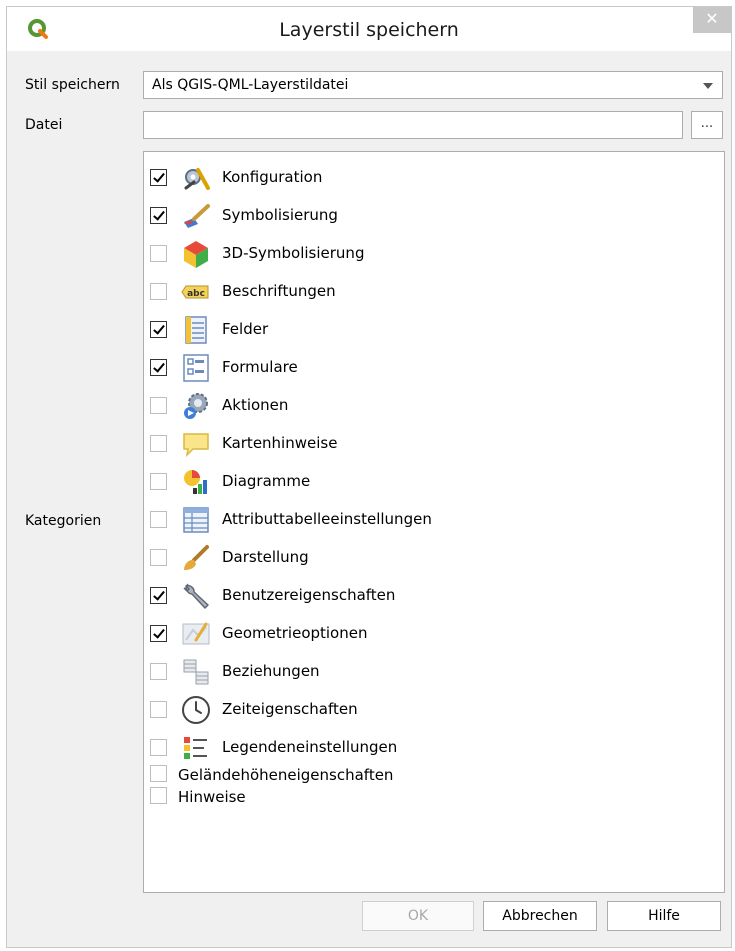 This screenshot has height=951, width=735. Describe the element at coordinates (279, 291) in the screenshot. I see `category-label: Beschriftungen` at that location.